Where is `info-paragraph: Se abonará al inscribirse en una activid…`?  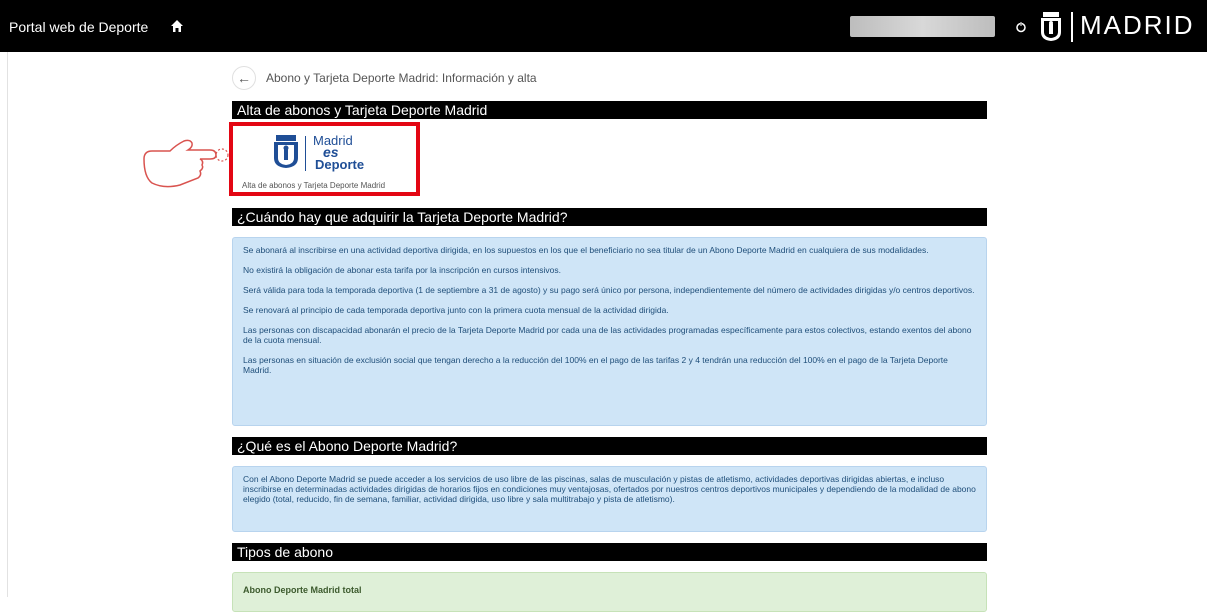
info-paragraph: Se abonará al inscribirse en una activid… is located at coordinates (586, 250).